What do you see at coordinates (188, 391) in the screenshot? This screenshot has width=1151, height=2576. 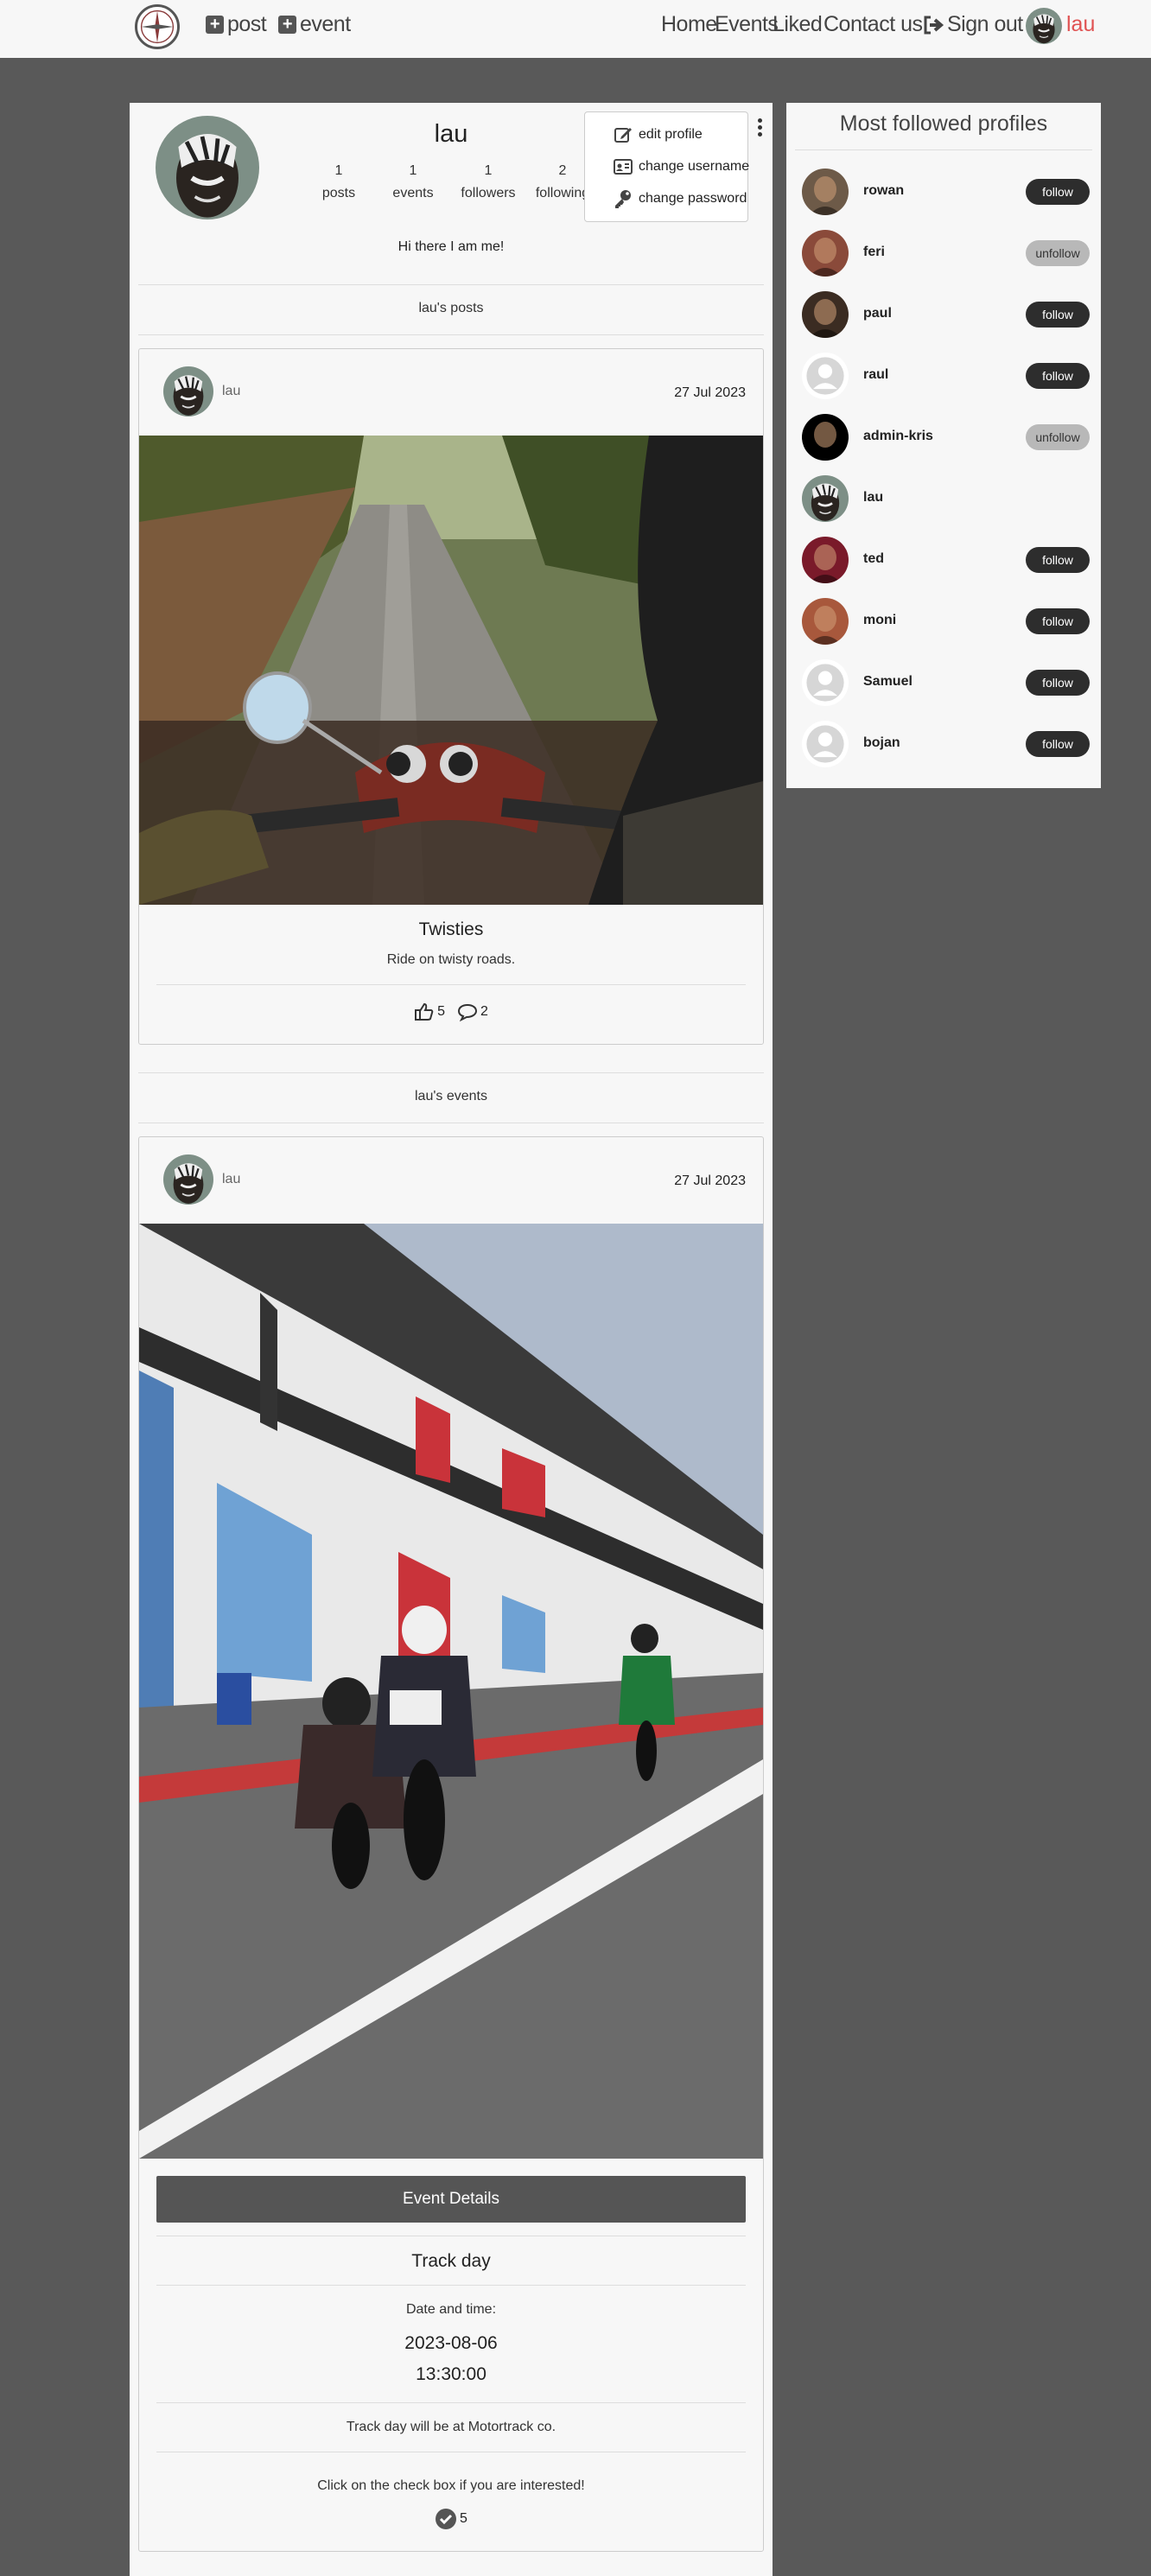 I see `post-author-avatar` at bounding box center [188, 391].